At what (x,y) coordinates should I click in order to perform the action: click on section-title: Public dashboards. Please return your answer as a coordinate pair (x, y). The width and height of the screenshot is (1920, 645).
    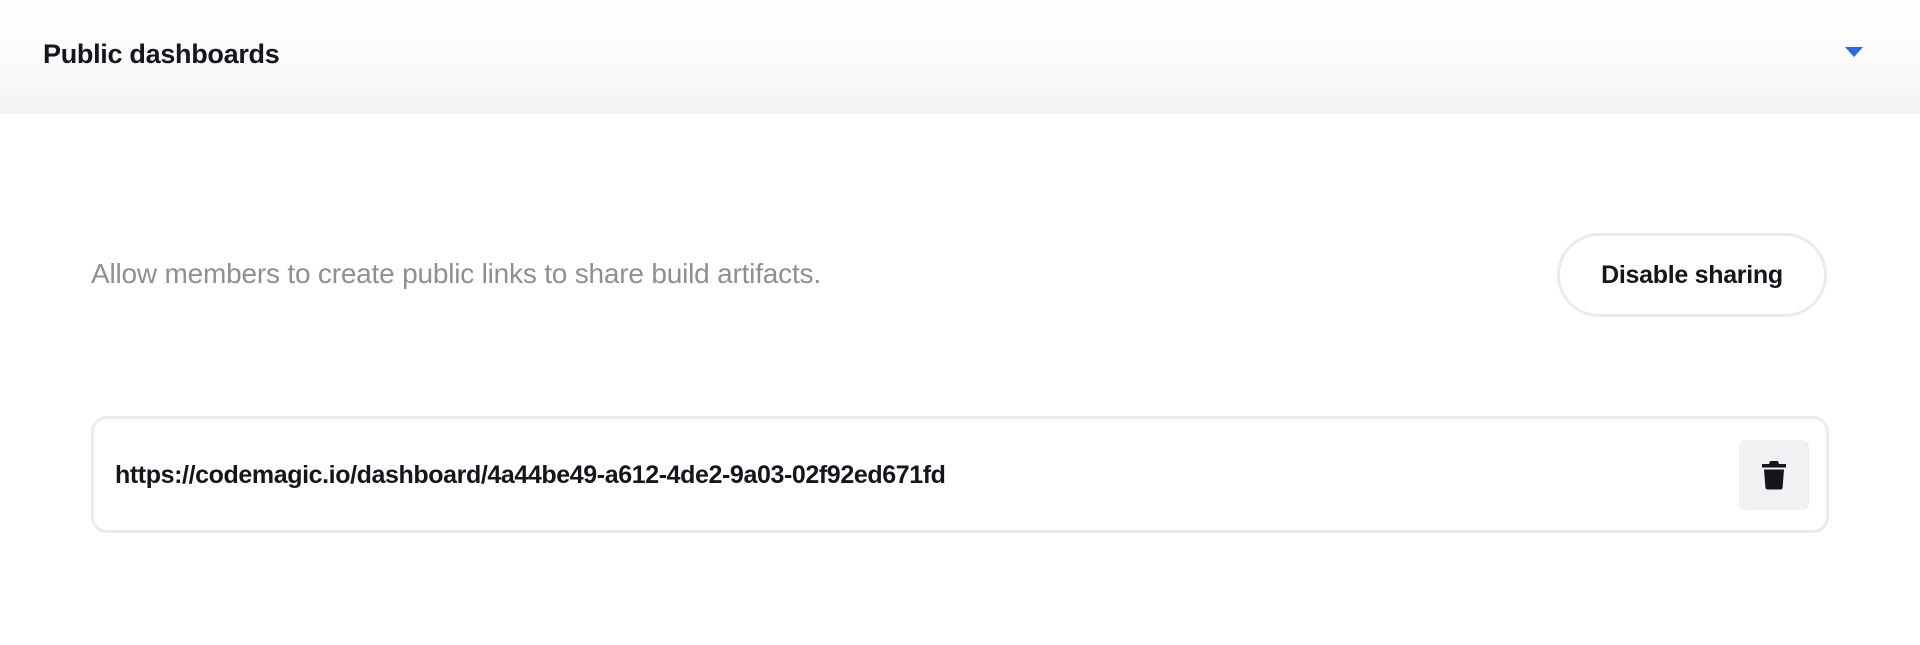
    Looking at the image, I should click on (161, 54).